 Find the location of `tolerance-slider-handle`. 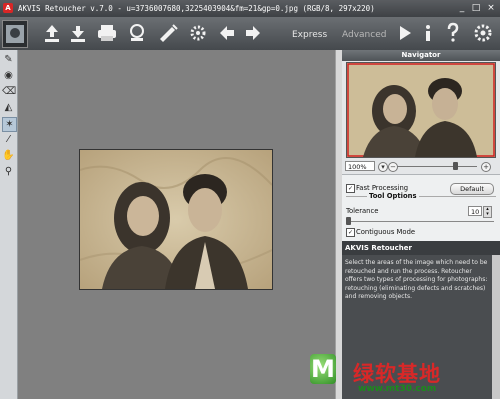

tolerance-slider-handle is located at coordinates (348, 221).